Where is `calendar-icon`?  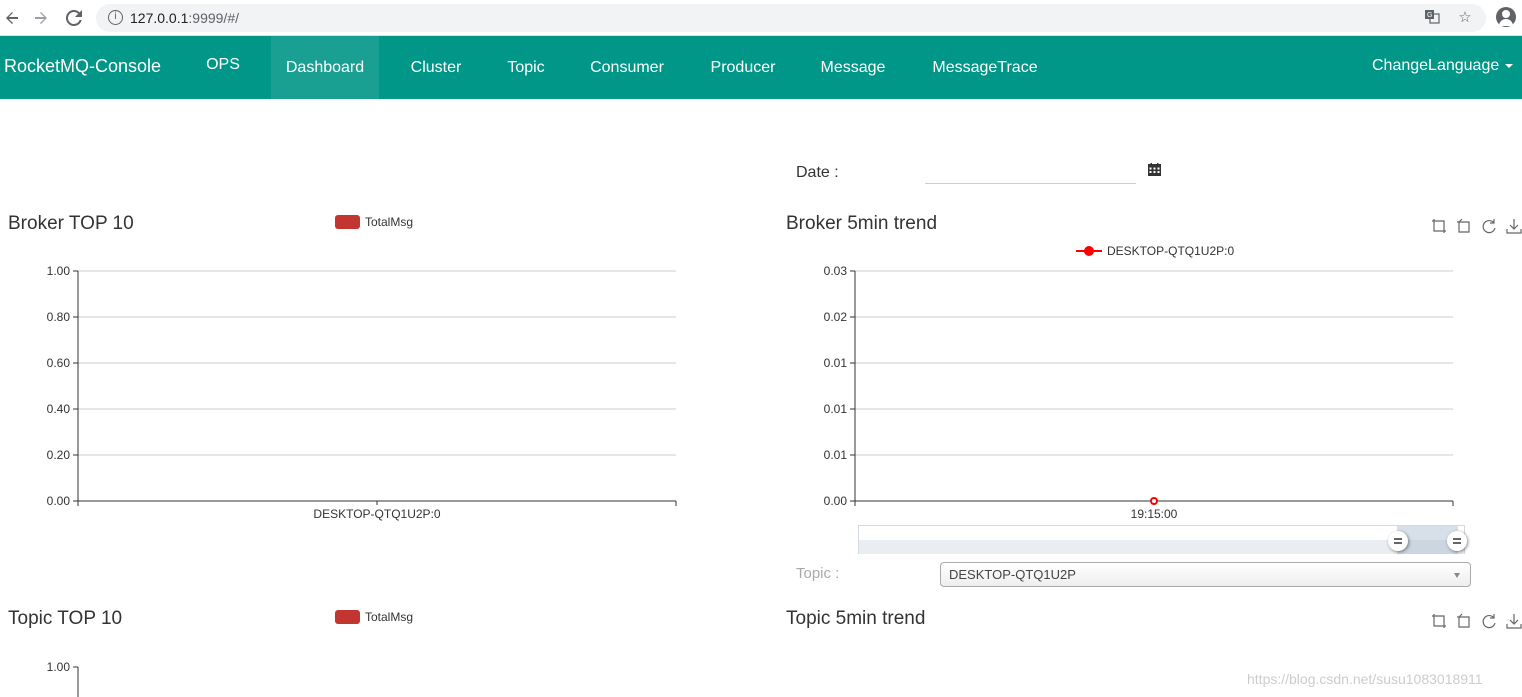 calendar-icon is located at coordinates (1154, 169).